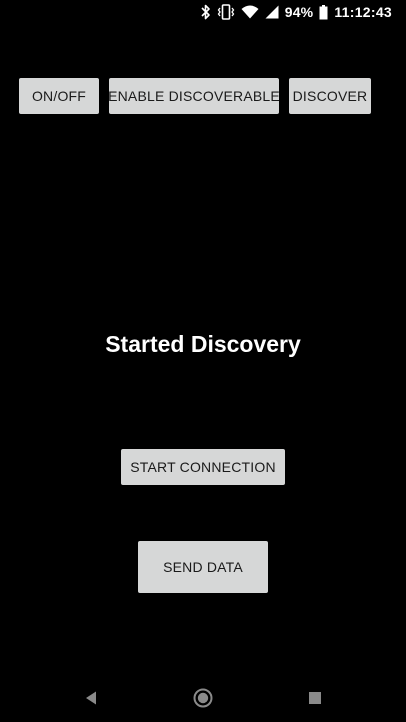  I want to click on bluetooth-icon, so click(206, 12).